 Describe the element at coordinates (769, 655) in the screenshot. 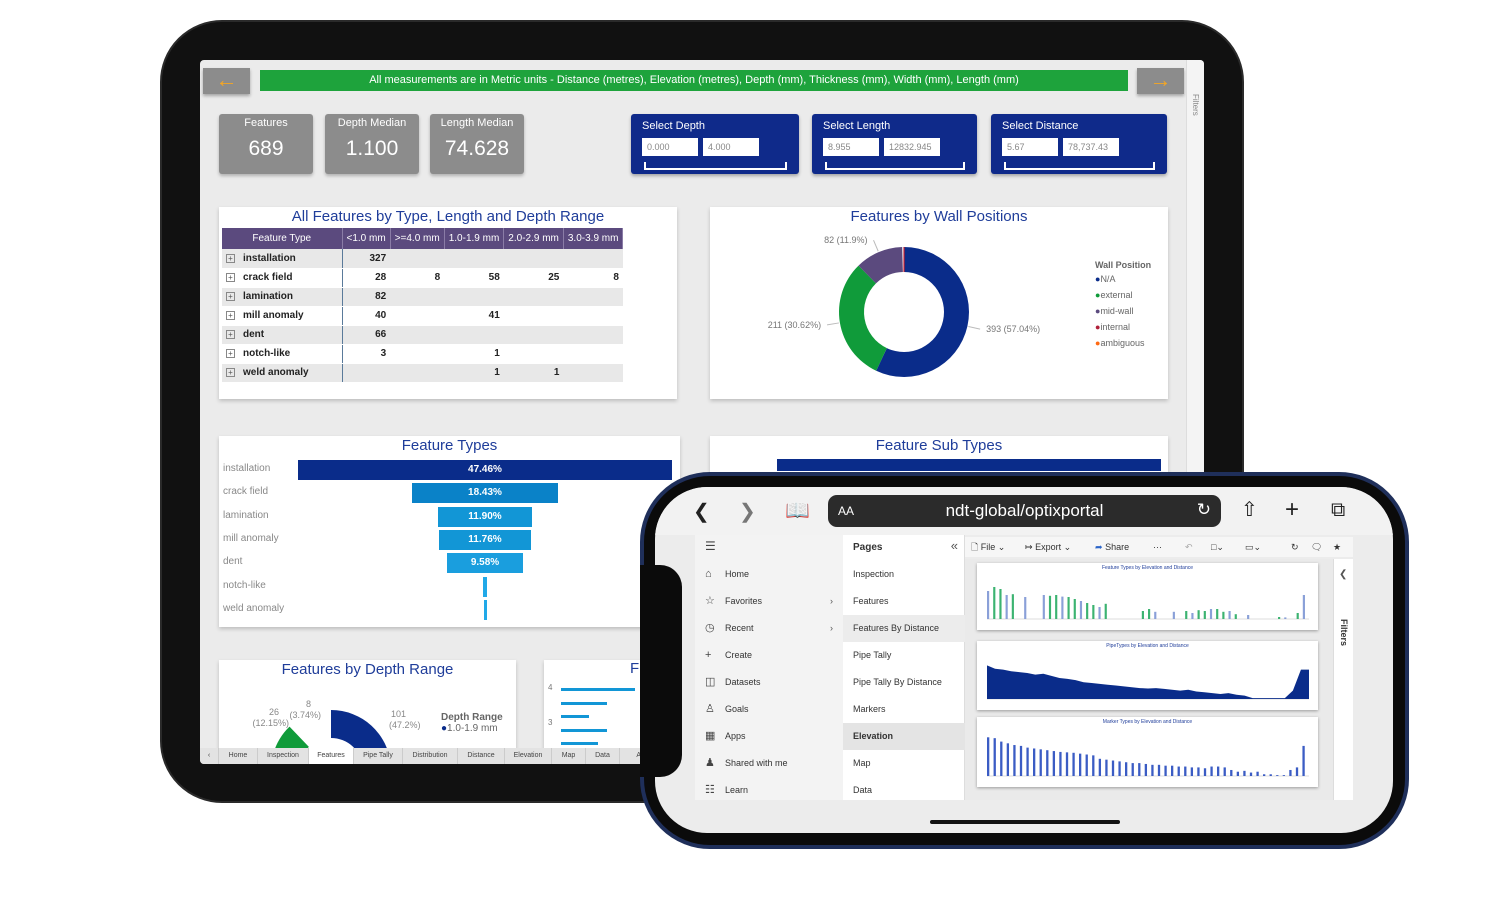

I see `nav-create: + Create` at that location.